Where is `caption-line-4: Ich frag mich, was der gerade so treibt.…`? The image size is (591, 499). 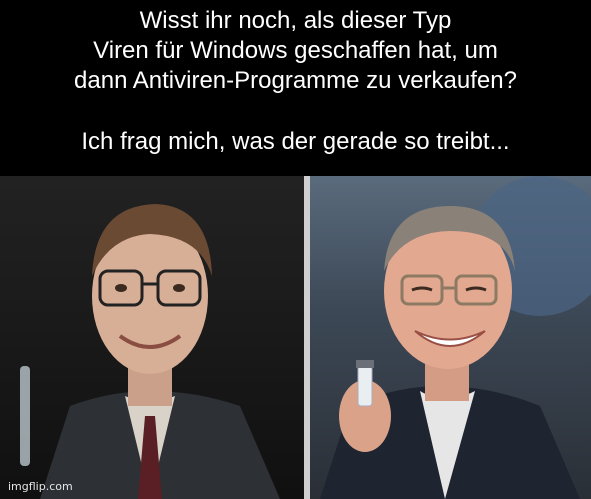
caption-line-4: Ich frag mich, was der gerade so treibt.… is located at coordinates (295, 141).